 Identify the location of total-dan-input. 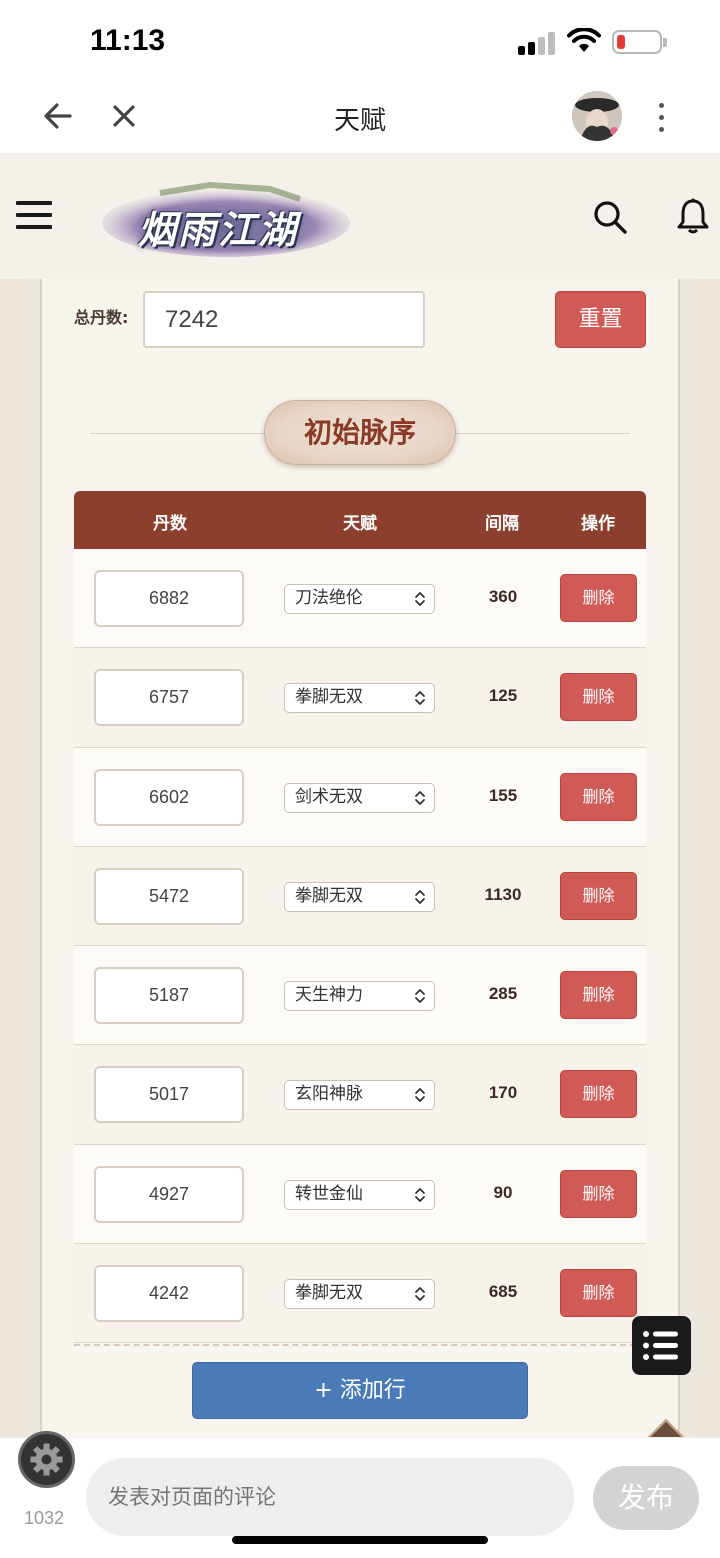
(284, 319).